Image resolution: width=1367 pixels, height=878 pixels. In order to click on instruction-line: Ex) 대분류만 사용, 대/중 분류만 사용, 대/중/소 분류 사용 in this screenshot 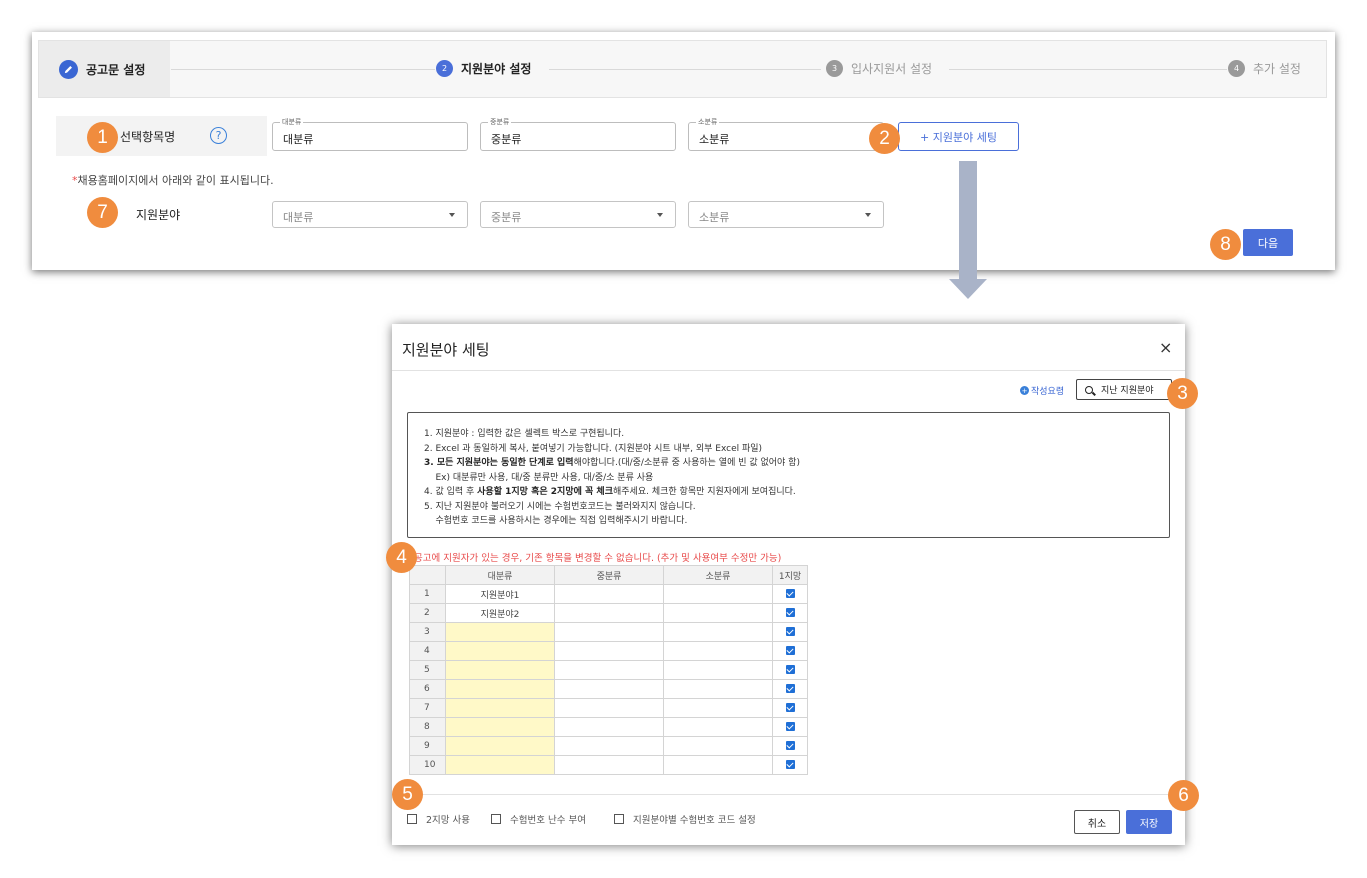, I will do `click(539, 477)`.